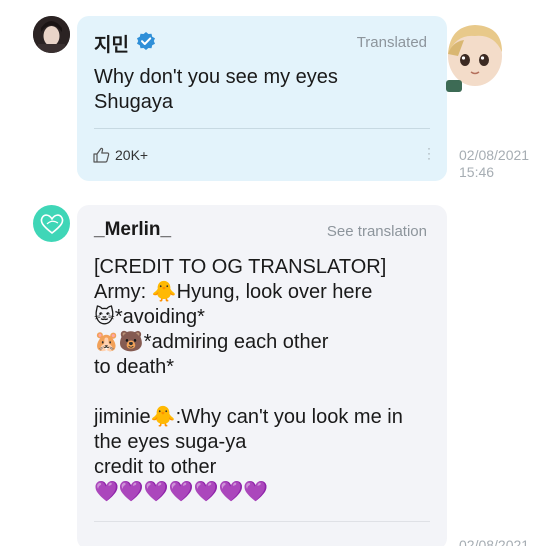 The width and height of the screenshot is (540, 546). I want to click on message-text: Why don't you see my eyes Shugaya, so click(216, 89).